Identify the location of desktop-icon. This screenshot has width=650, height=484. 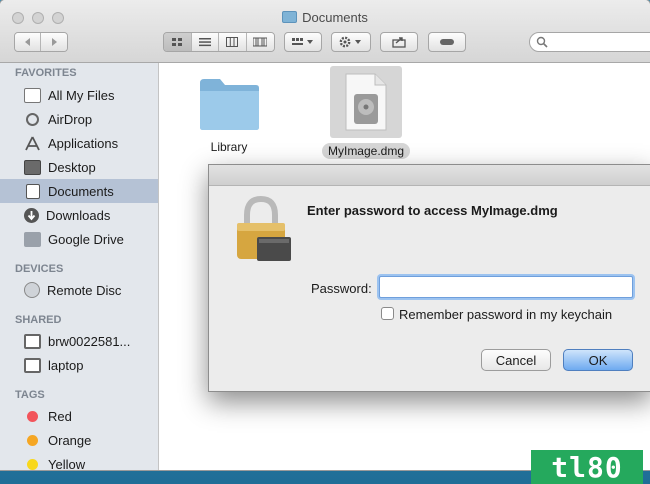
(32, 167).